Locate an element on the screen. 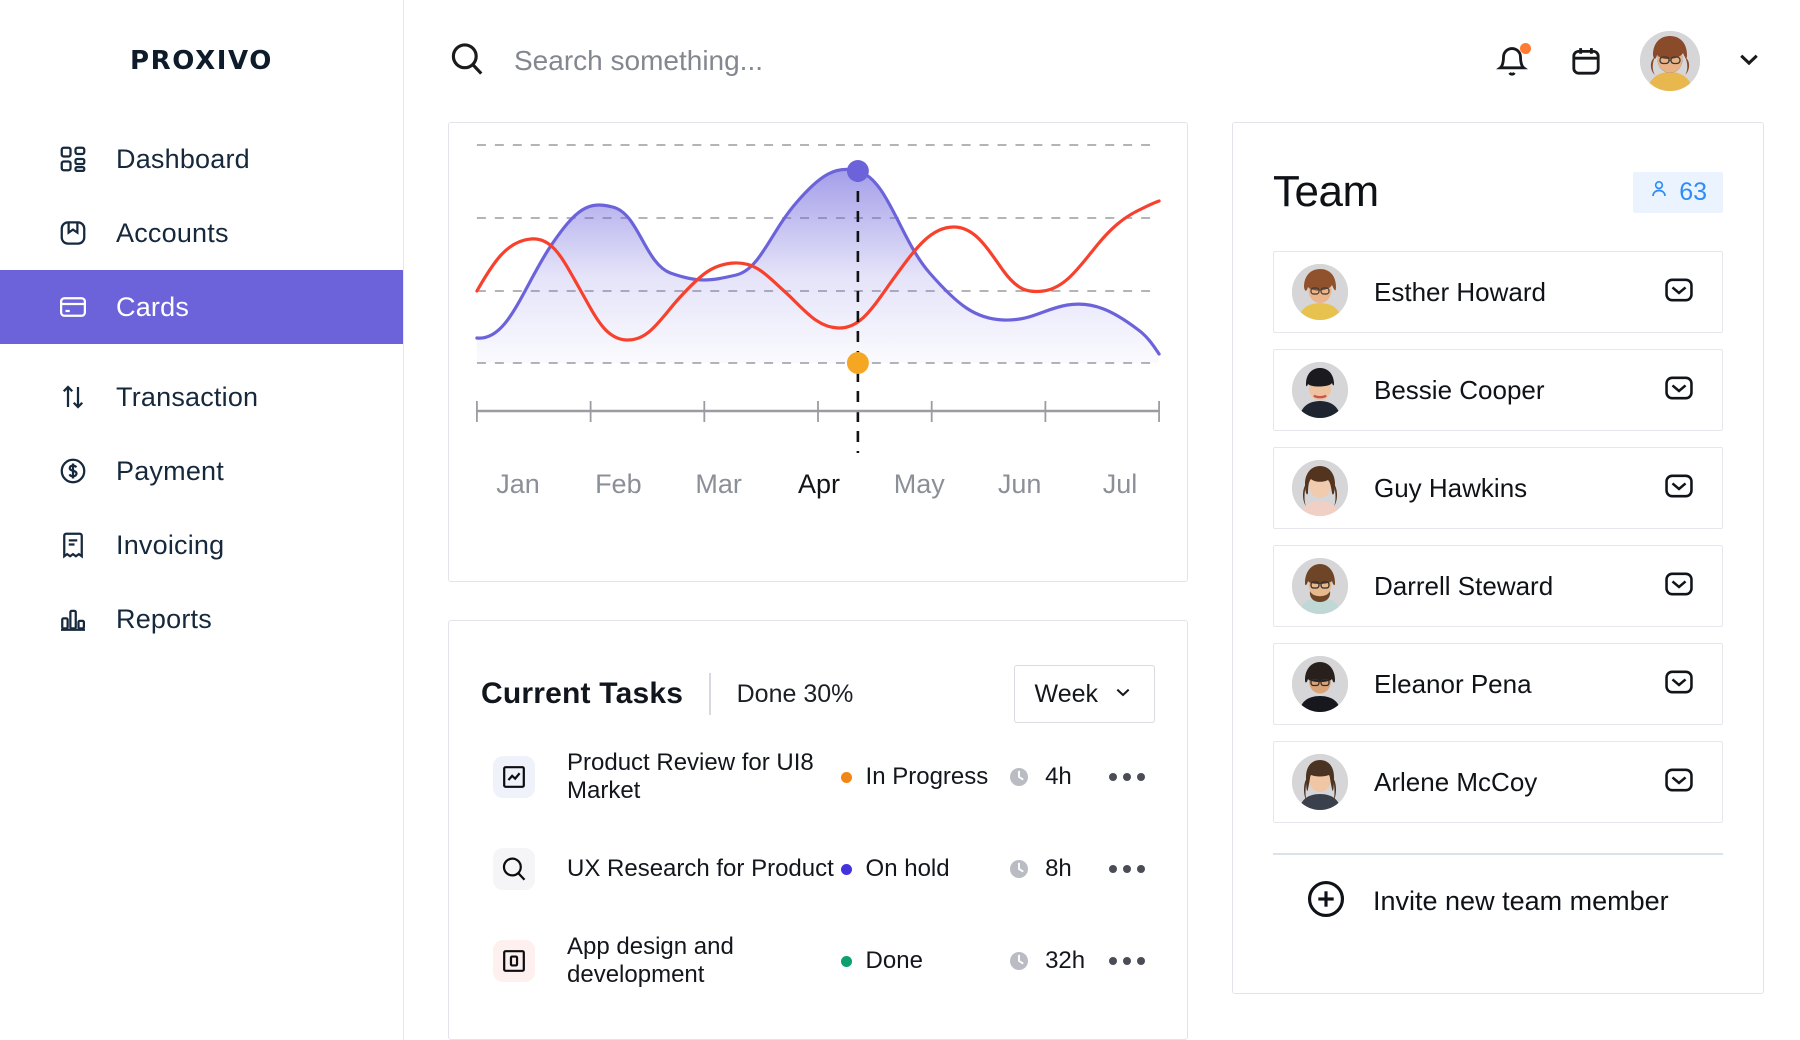 The height and width of the screenshot is (1040, 1800). app-square-icon is located at coordinates (514, 961).